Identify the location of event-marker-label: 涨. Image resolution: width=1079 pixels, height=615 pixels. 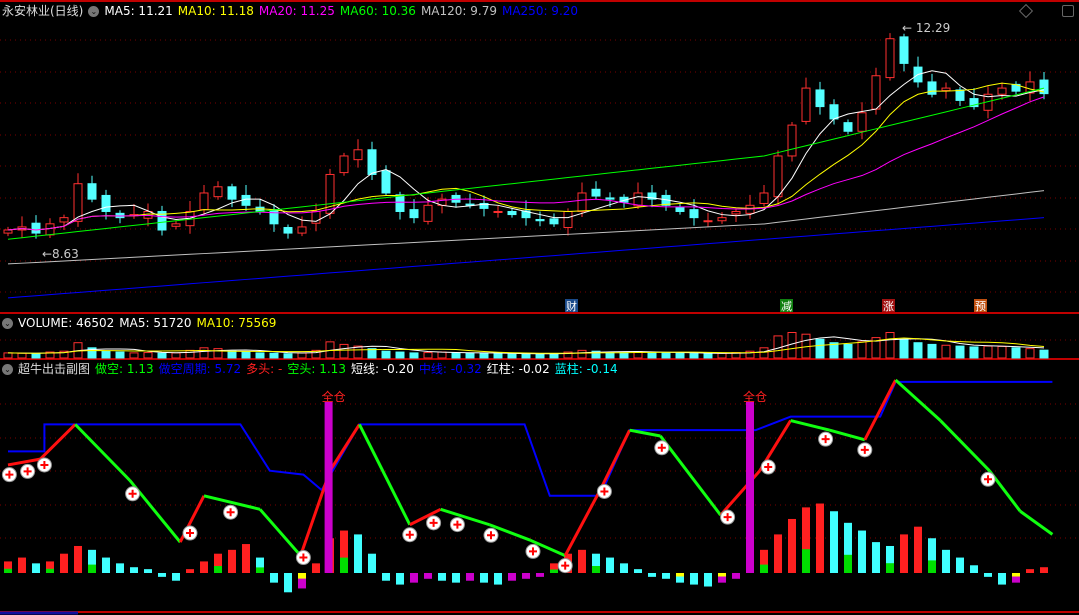
(888, 306).